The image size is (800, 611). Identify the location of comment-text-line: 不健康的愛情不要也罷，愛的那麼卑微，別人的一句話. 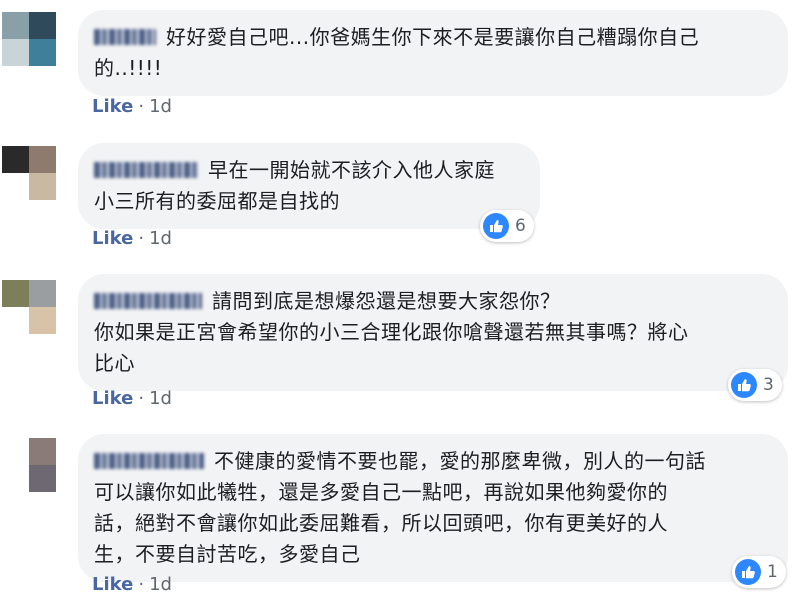
(460, 461).